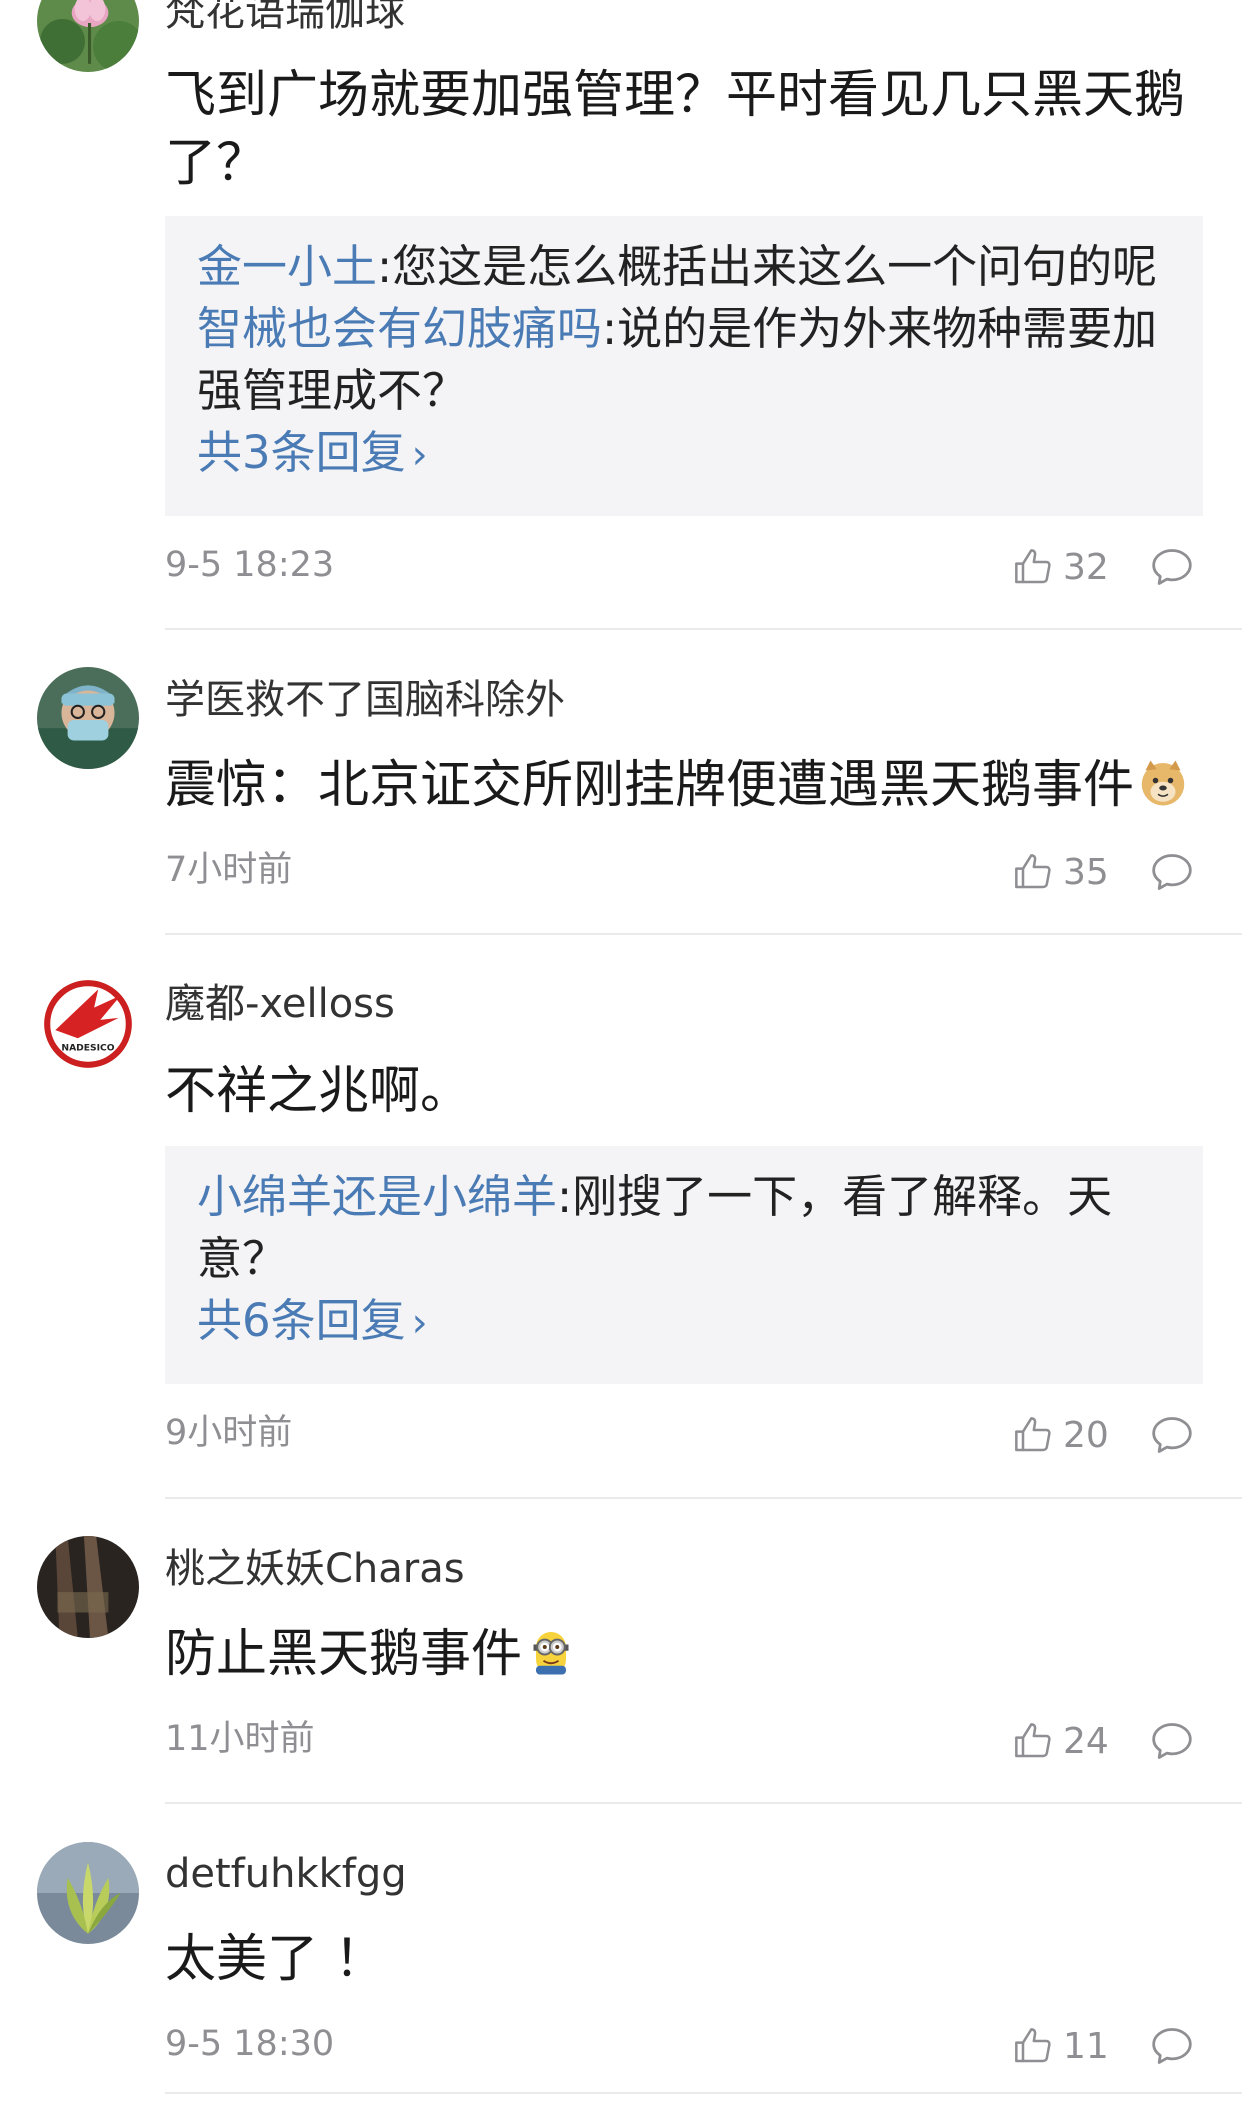  Describe the element at coordinates (240, 1739) in the screenshot. I see `comment-time: 11小时前` at that location.